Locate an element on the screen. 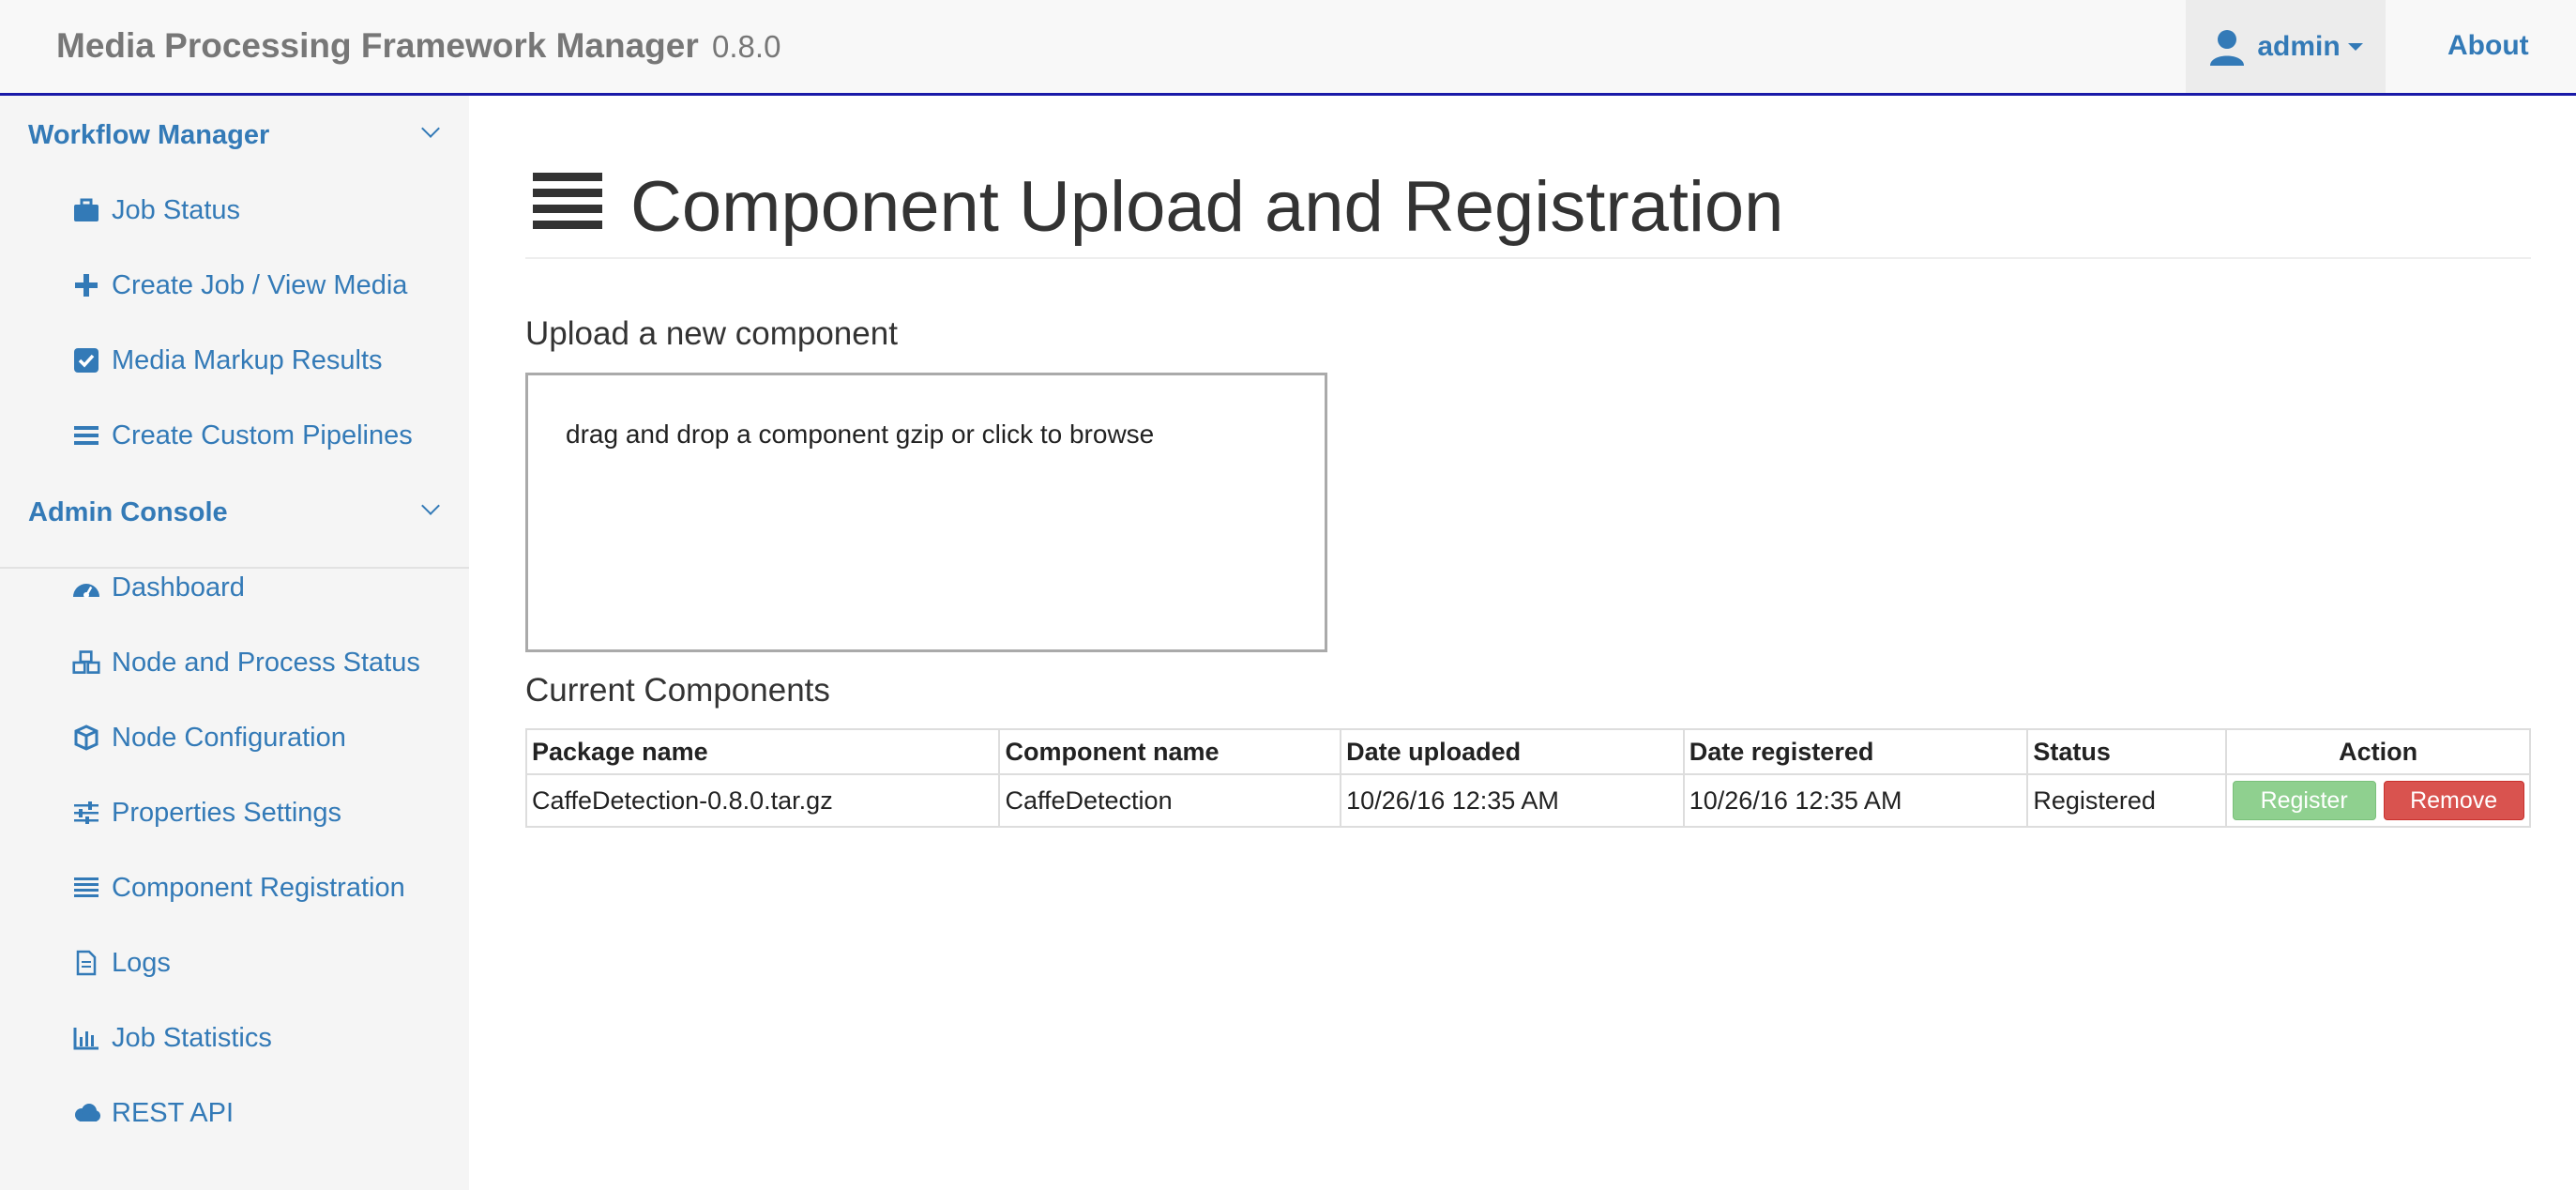  column-header: Action is located at coordinates (2378, 751).